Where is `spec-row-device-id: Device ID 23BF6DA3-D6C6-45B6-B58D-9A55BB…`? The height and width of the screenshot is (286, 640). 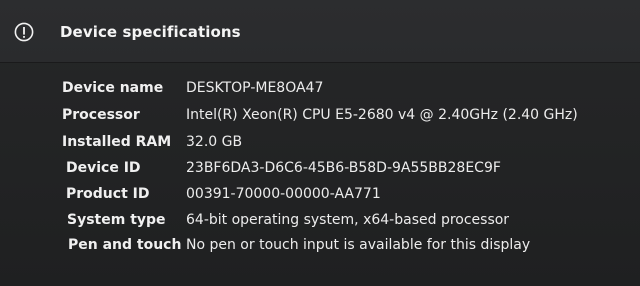 spec-row-device-id: Device ID 23BF6DA3-D6C6-45B6-B58D-9A55BB… is located at coordinates (320, 172).